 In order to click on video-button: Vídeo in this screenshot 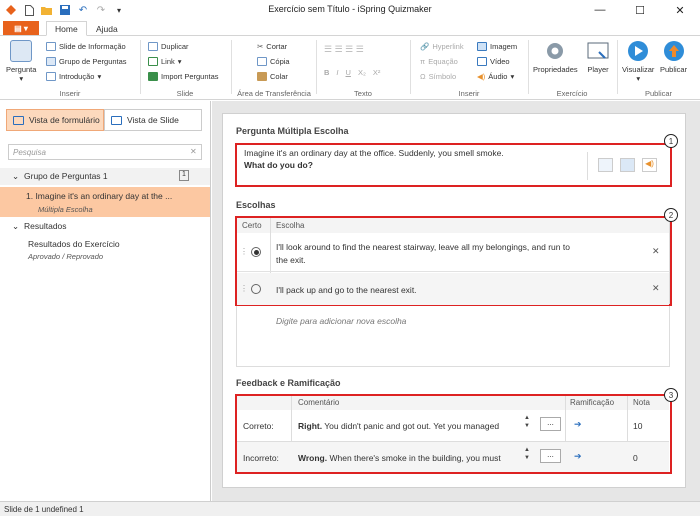, I will do `click(493, 61)`.